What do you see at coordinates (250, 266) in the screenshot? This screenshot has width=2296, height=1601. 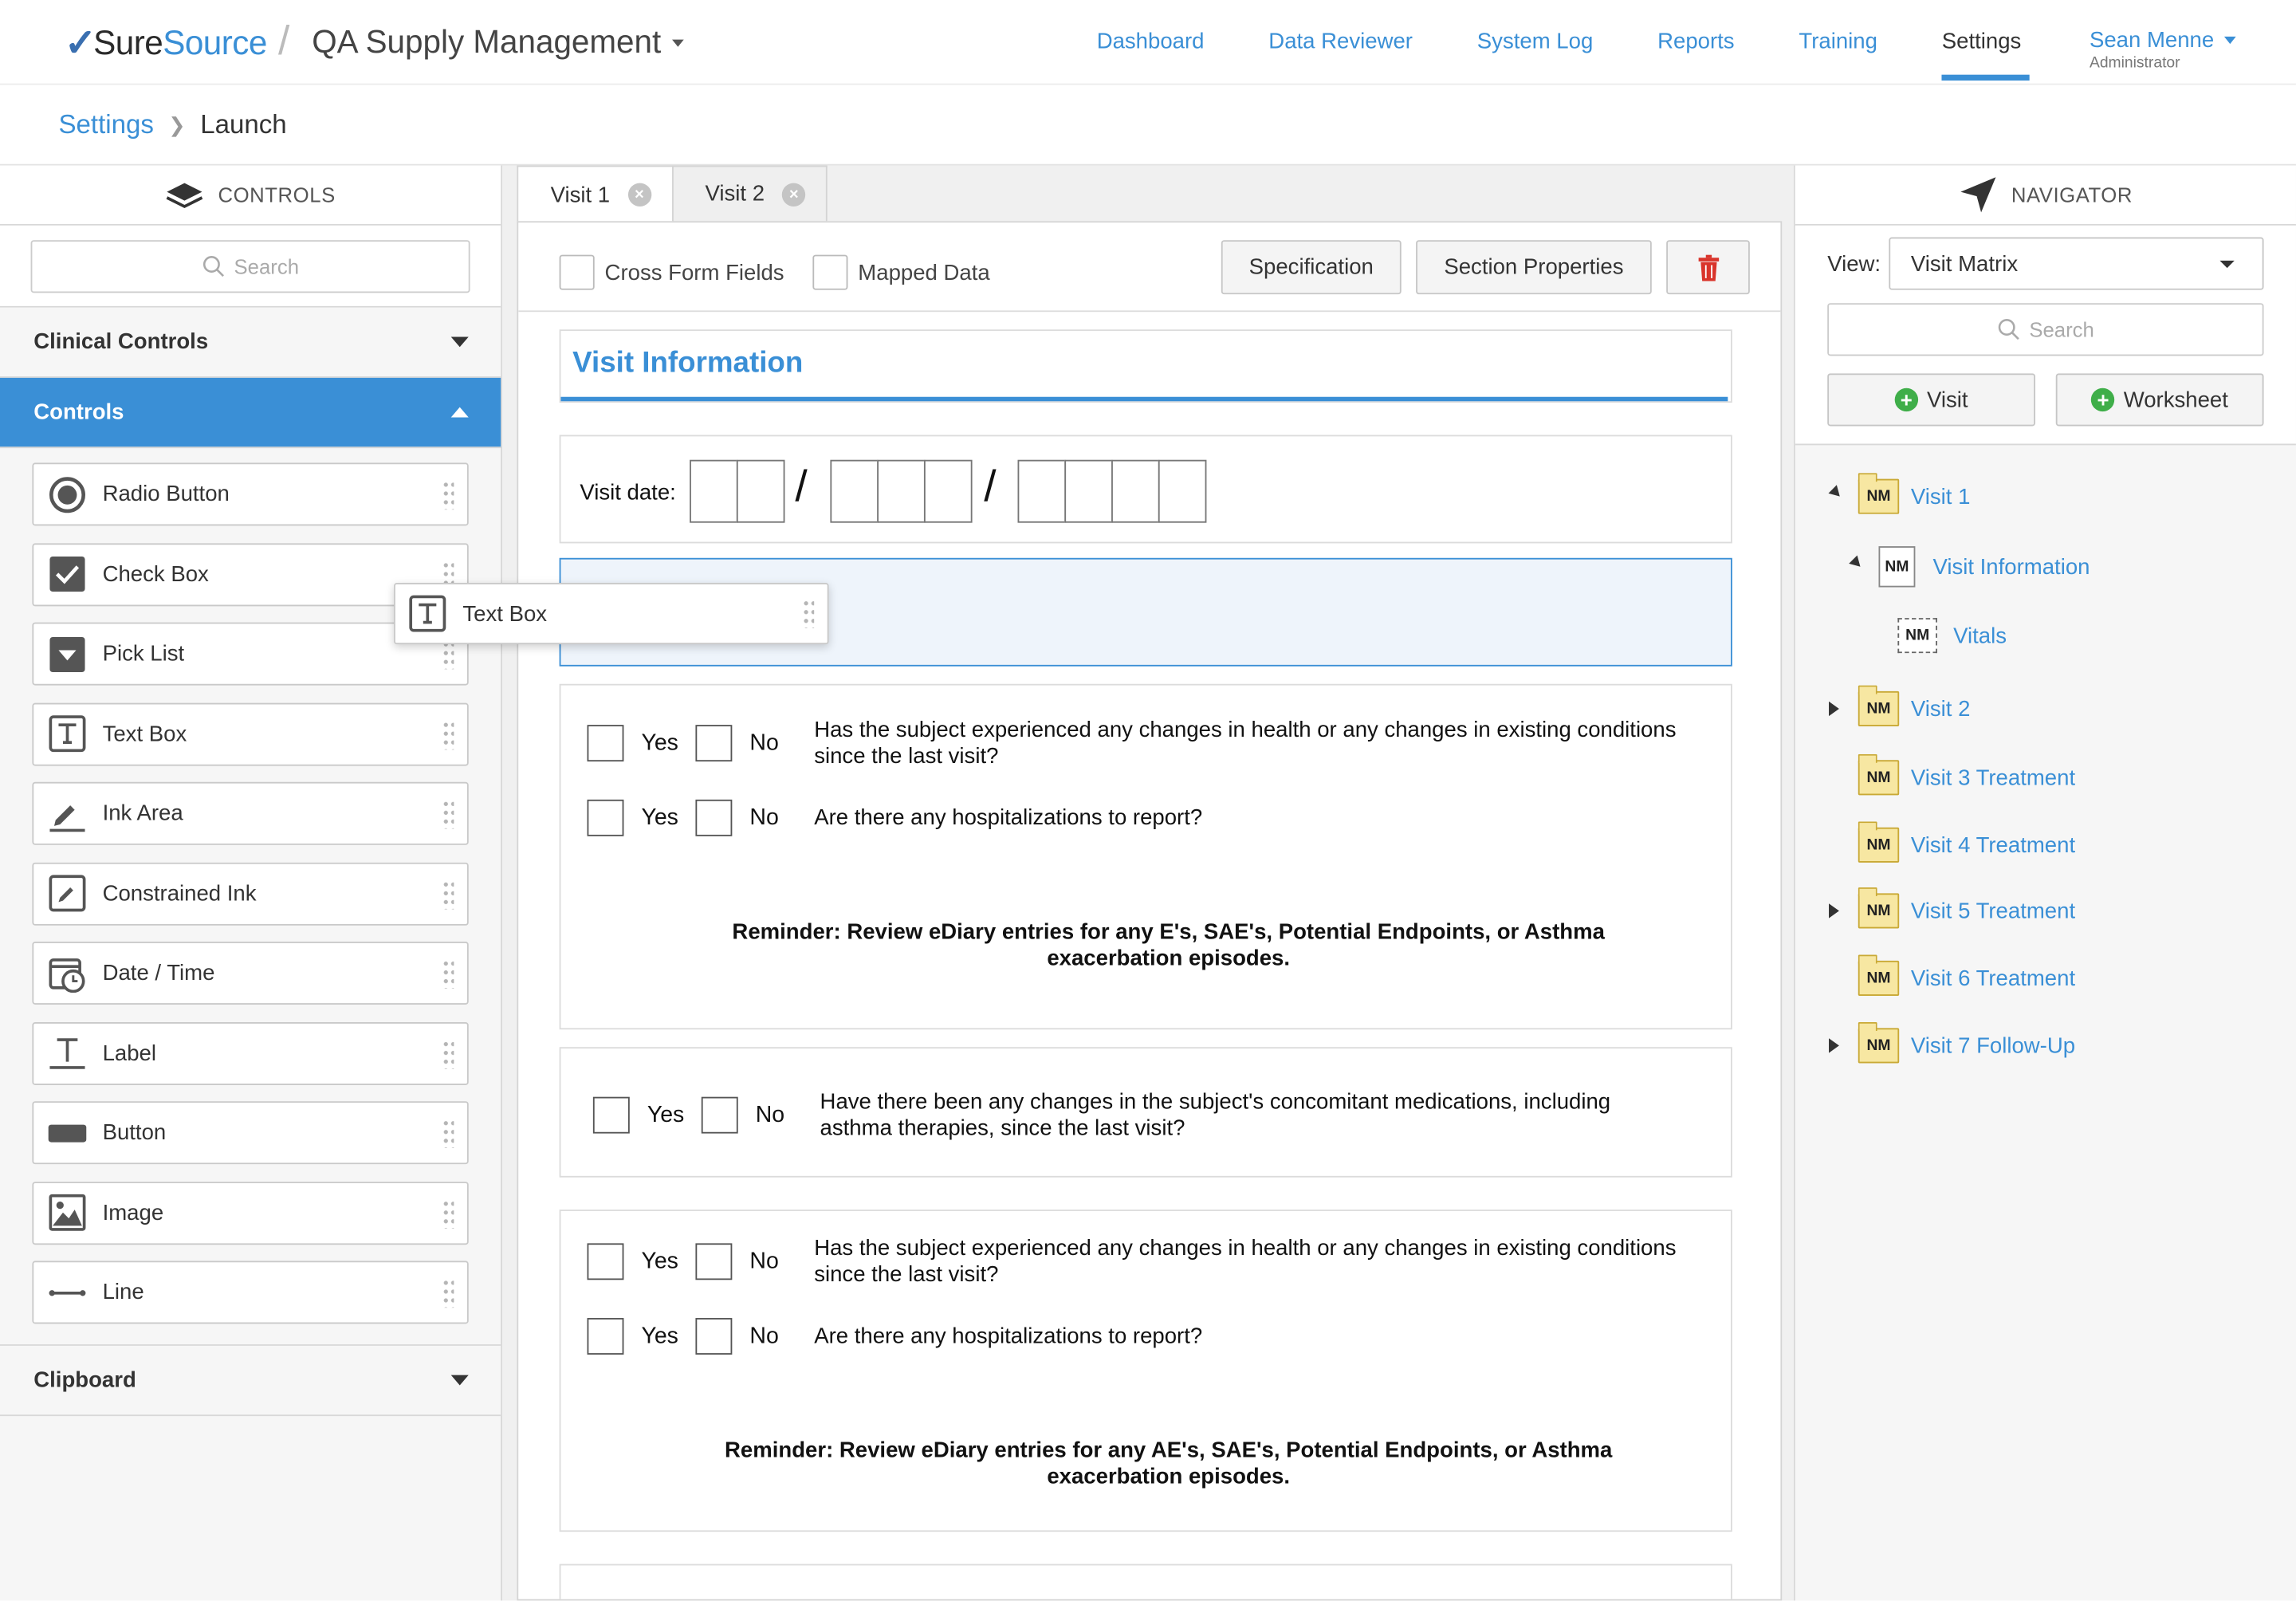 I see `controls-search-input: Search` at bounding box center [250, 266].